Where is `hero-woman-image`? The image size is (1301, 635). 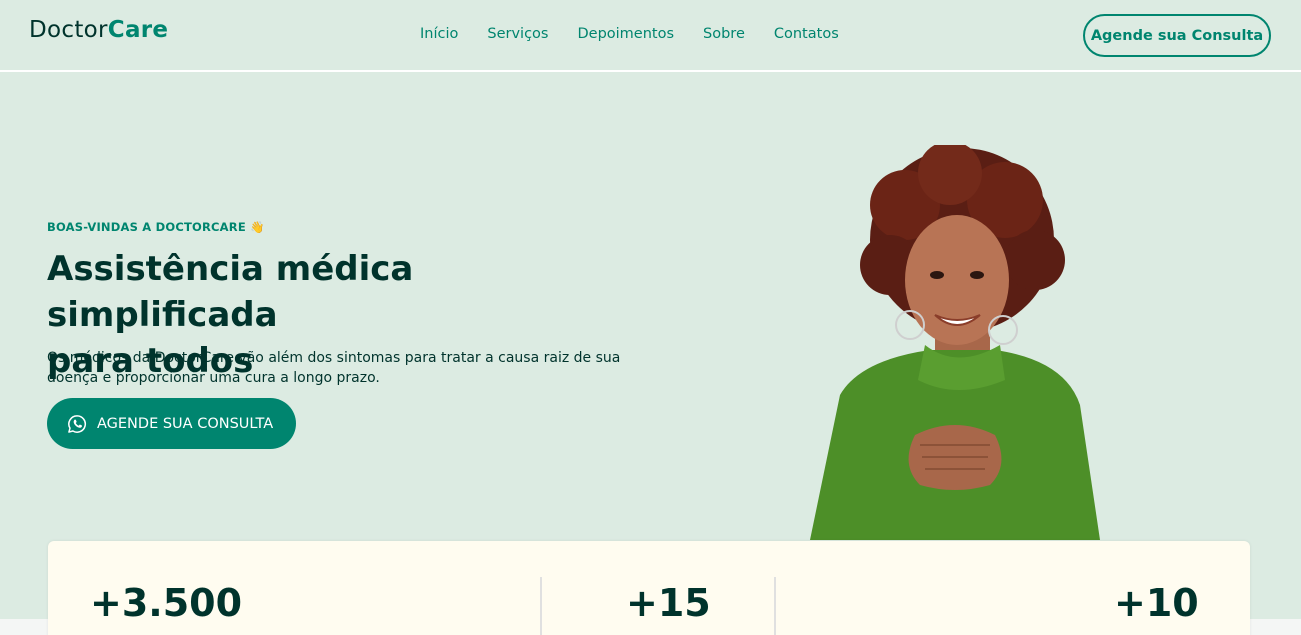
hero-woman-image is located at coordinates (955, 342).